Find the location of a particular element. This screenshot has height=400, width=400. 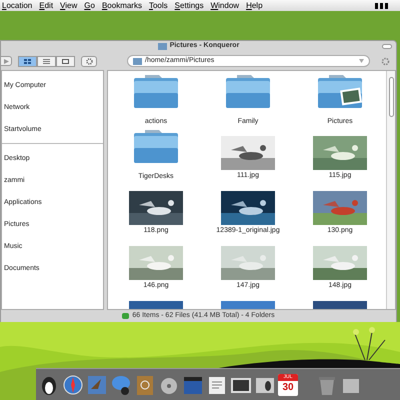

menu-item: View is located at coordinates (69, 6).